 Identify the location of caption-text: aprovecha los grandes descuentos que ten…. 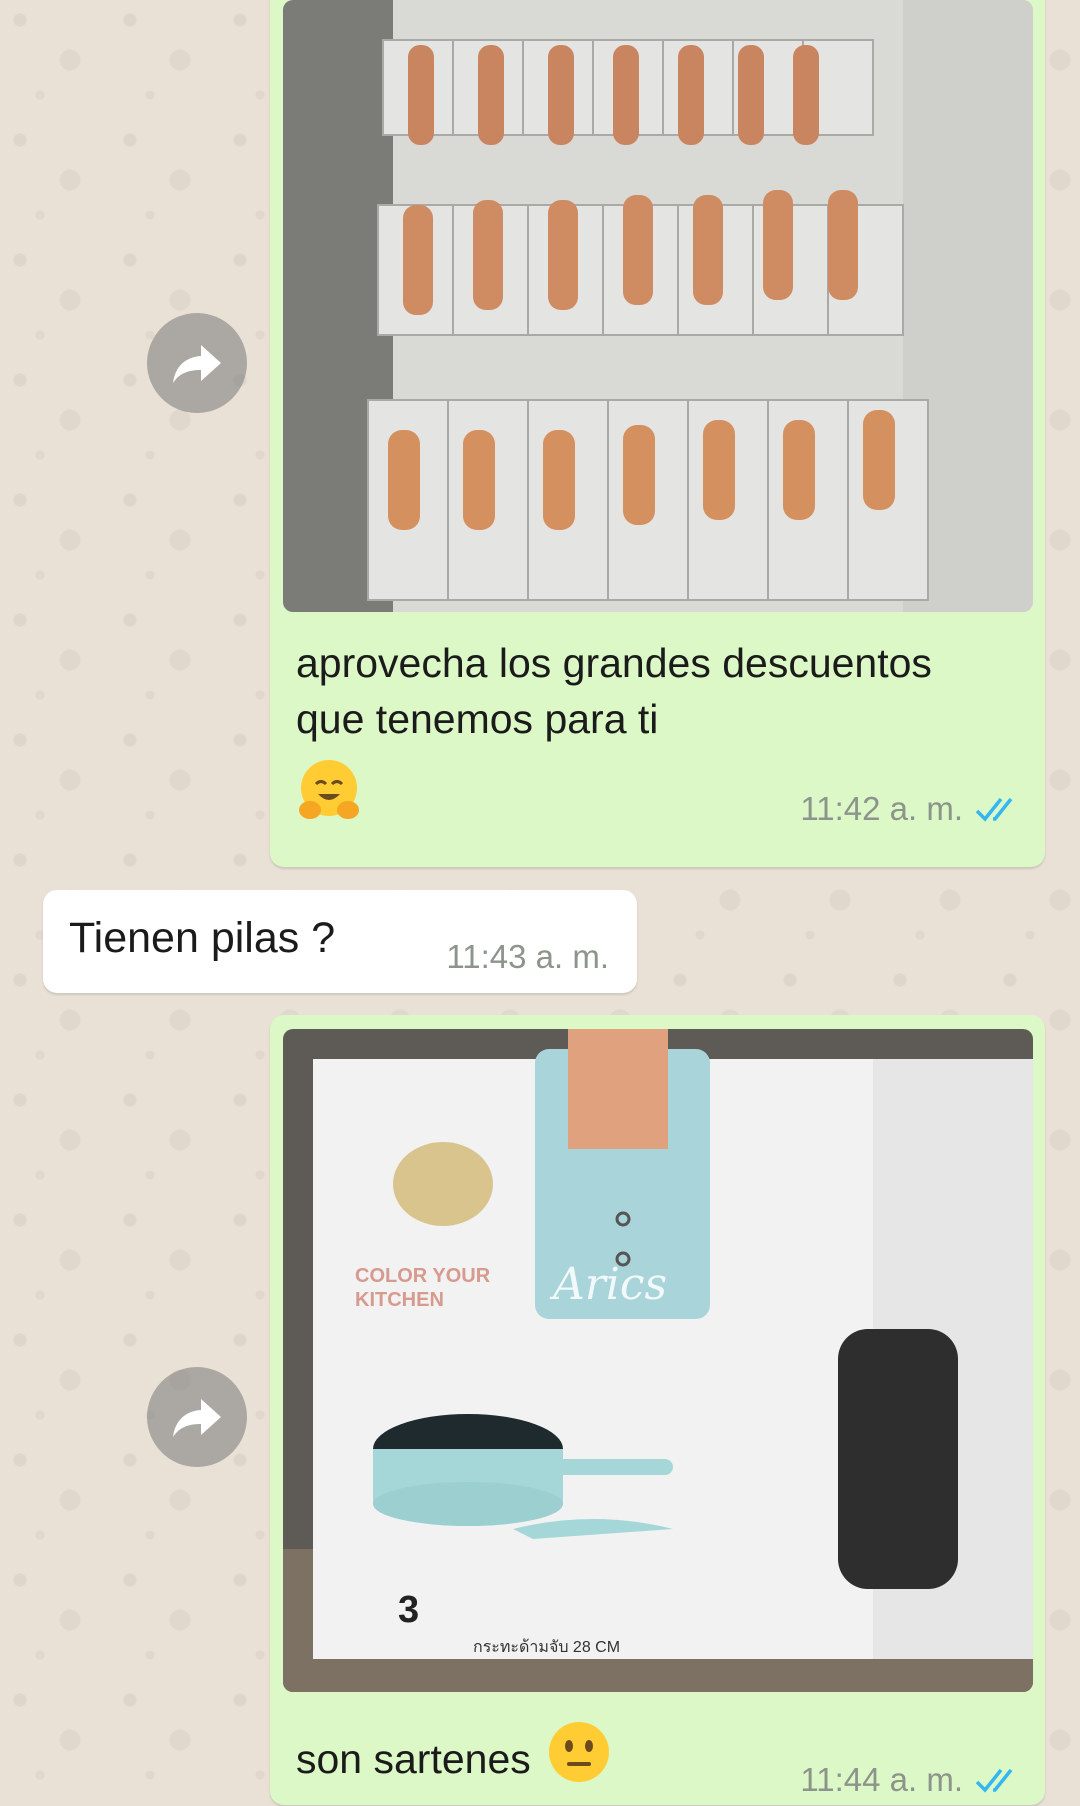
(614, 691).